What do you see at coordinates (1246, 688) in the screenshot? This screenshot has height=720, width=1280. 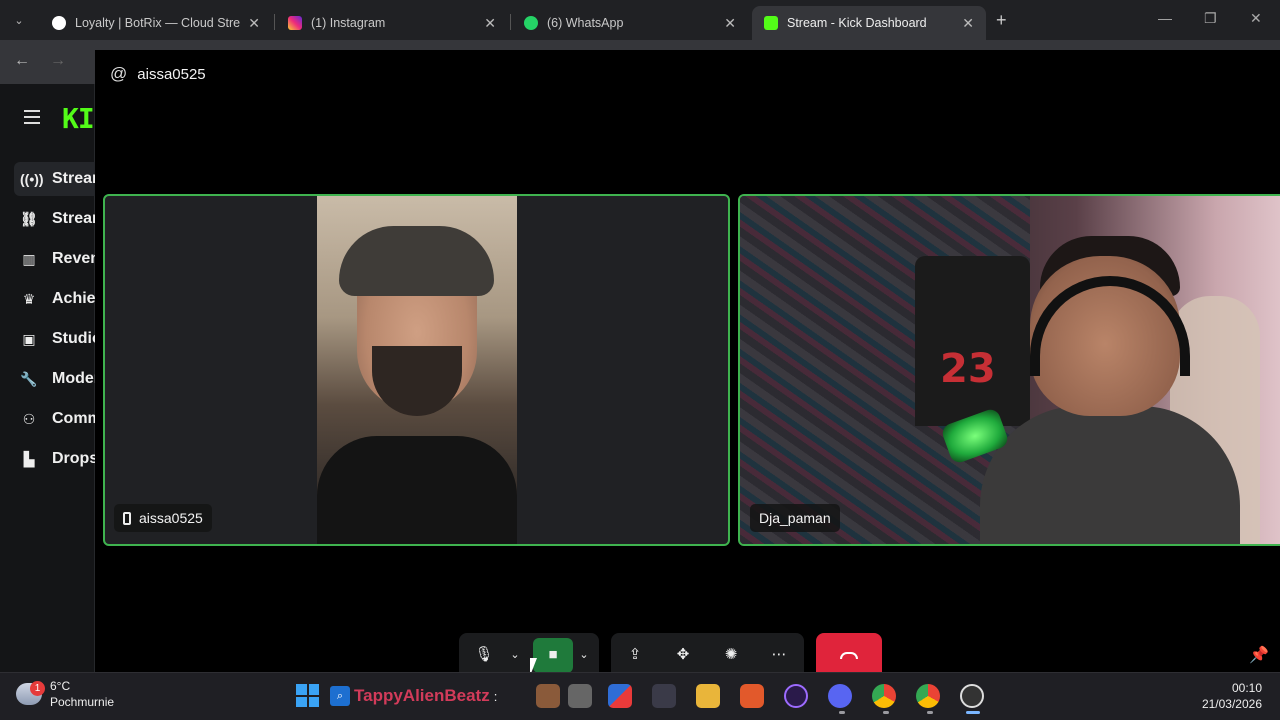 I see `clock-time: 00:10` at bounding box center [1246, 688].